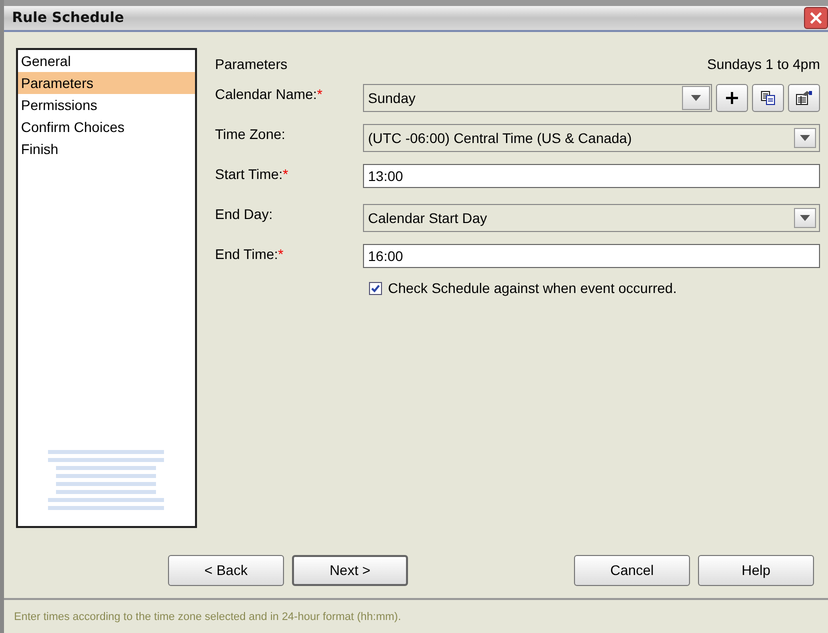 This screenshot has width=828, height=633. Describe the element at coordinates (632, 570) in the screenshot. I see `dialog-button: Cancel` at that location.